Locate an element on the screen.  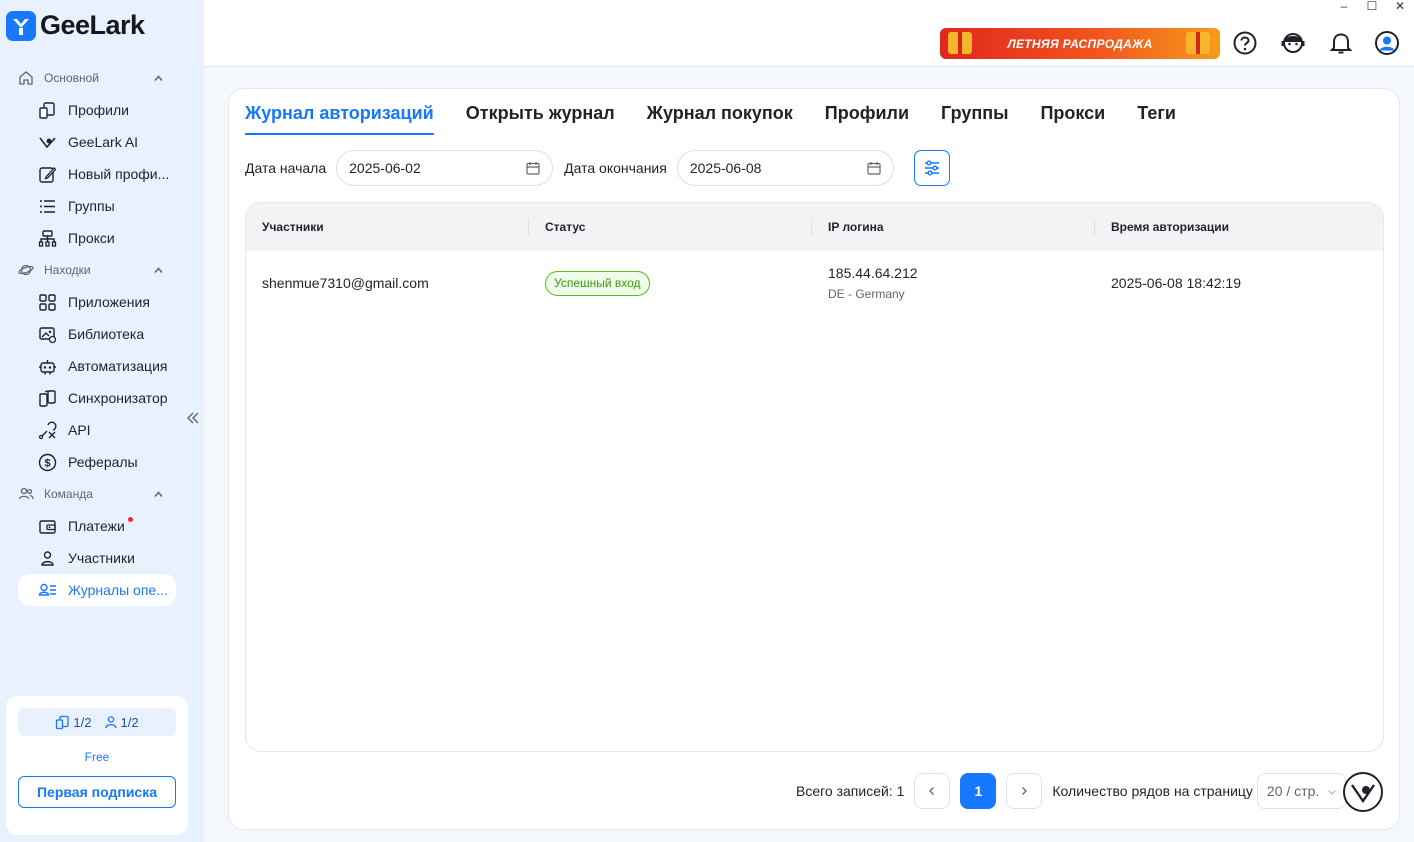
cell-status: Успешный вход is located at coordinates (670, 283).